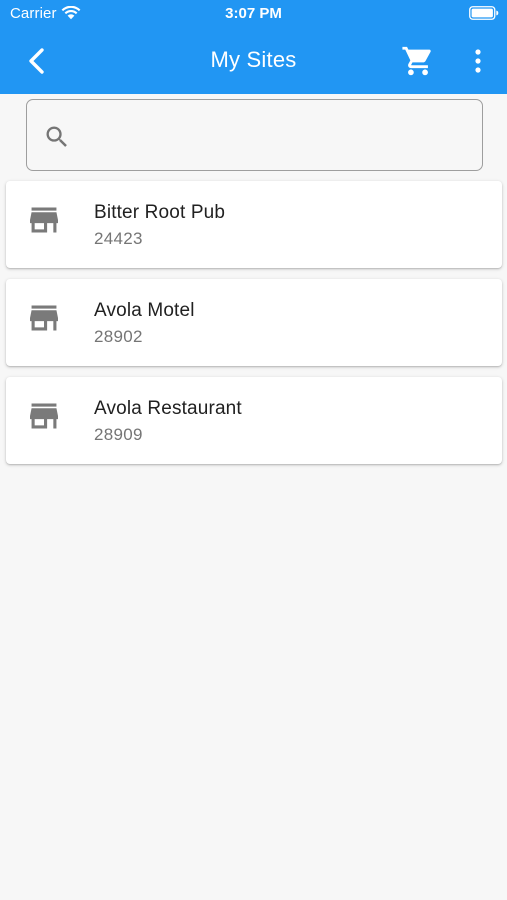 This screenshot has width=507, height=900. I want to click on cart-button, so click(418, 61).